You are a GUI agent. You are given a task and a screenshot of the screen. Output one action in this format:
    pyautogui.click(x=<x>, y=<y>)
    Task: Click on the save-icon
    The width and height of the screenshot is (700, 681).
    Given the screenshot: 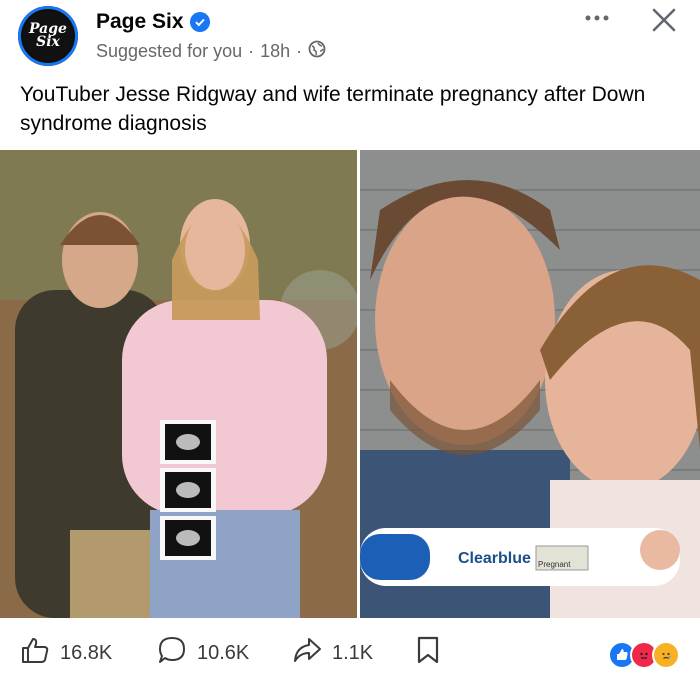 What is the action you would take?
    pyautogui.click(x=428, y=653)
    